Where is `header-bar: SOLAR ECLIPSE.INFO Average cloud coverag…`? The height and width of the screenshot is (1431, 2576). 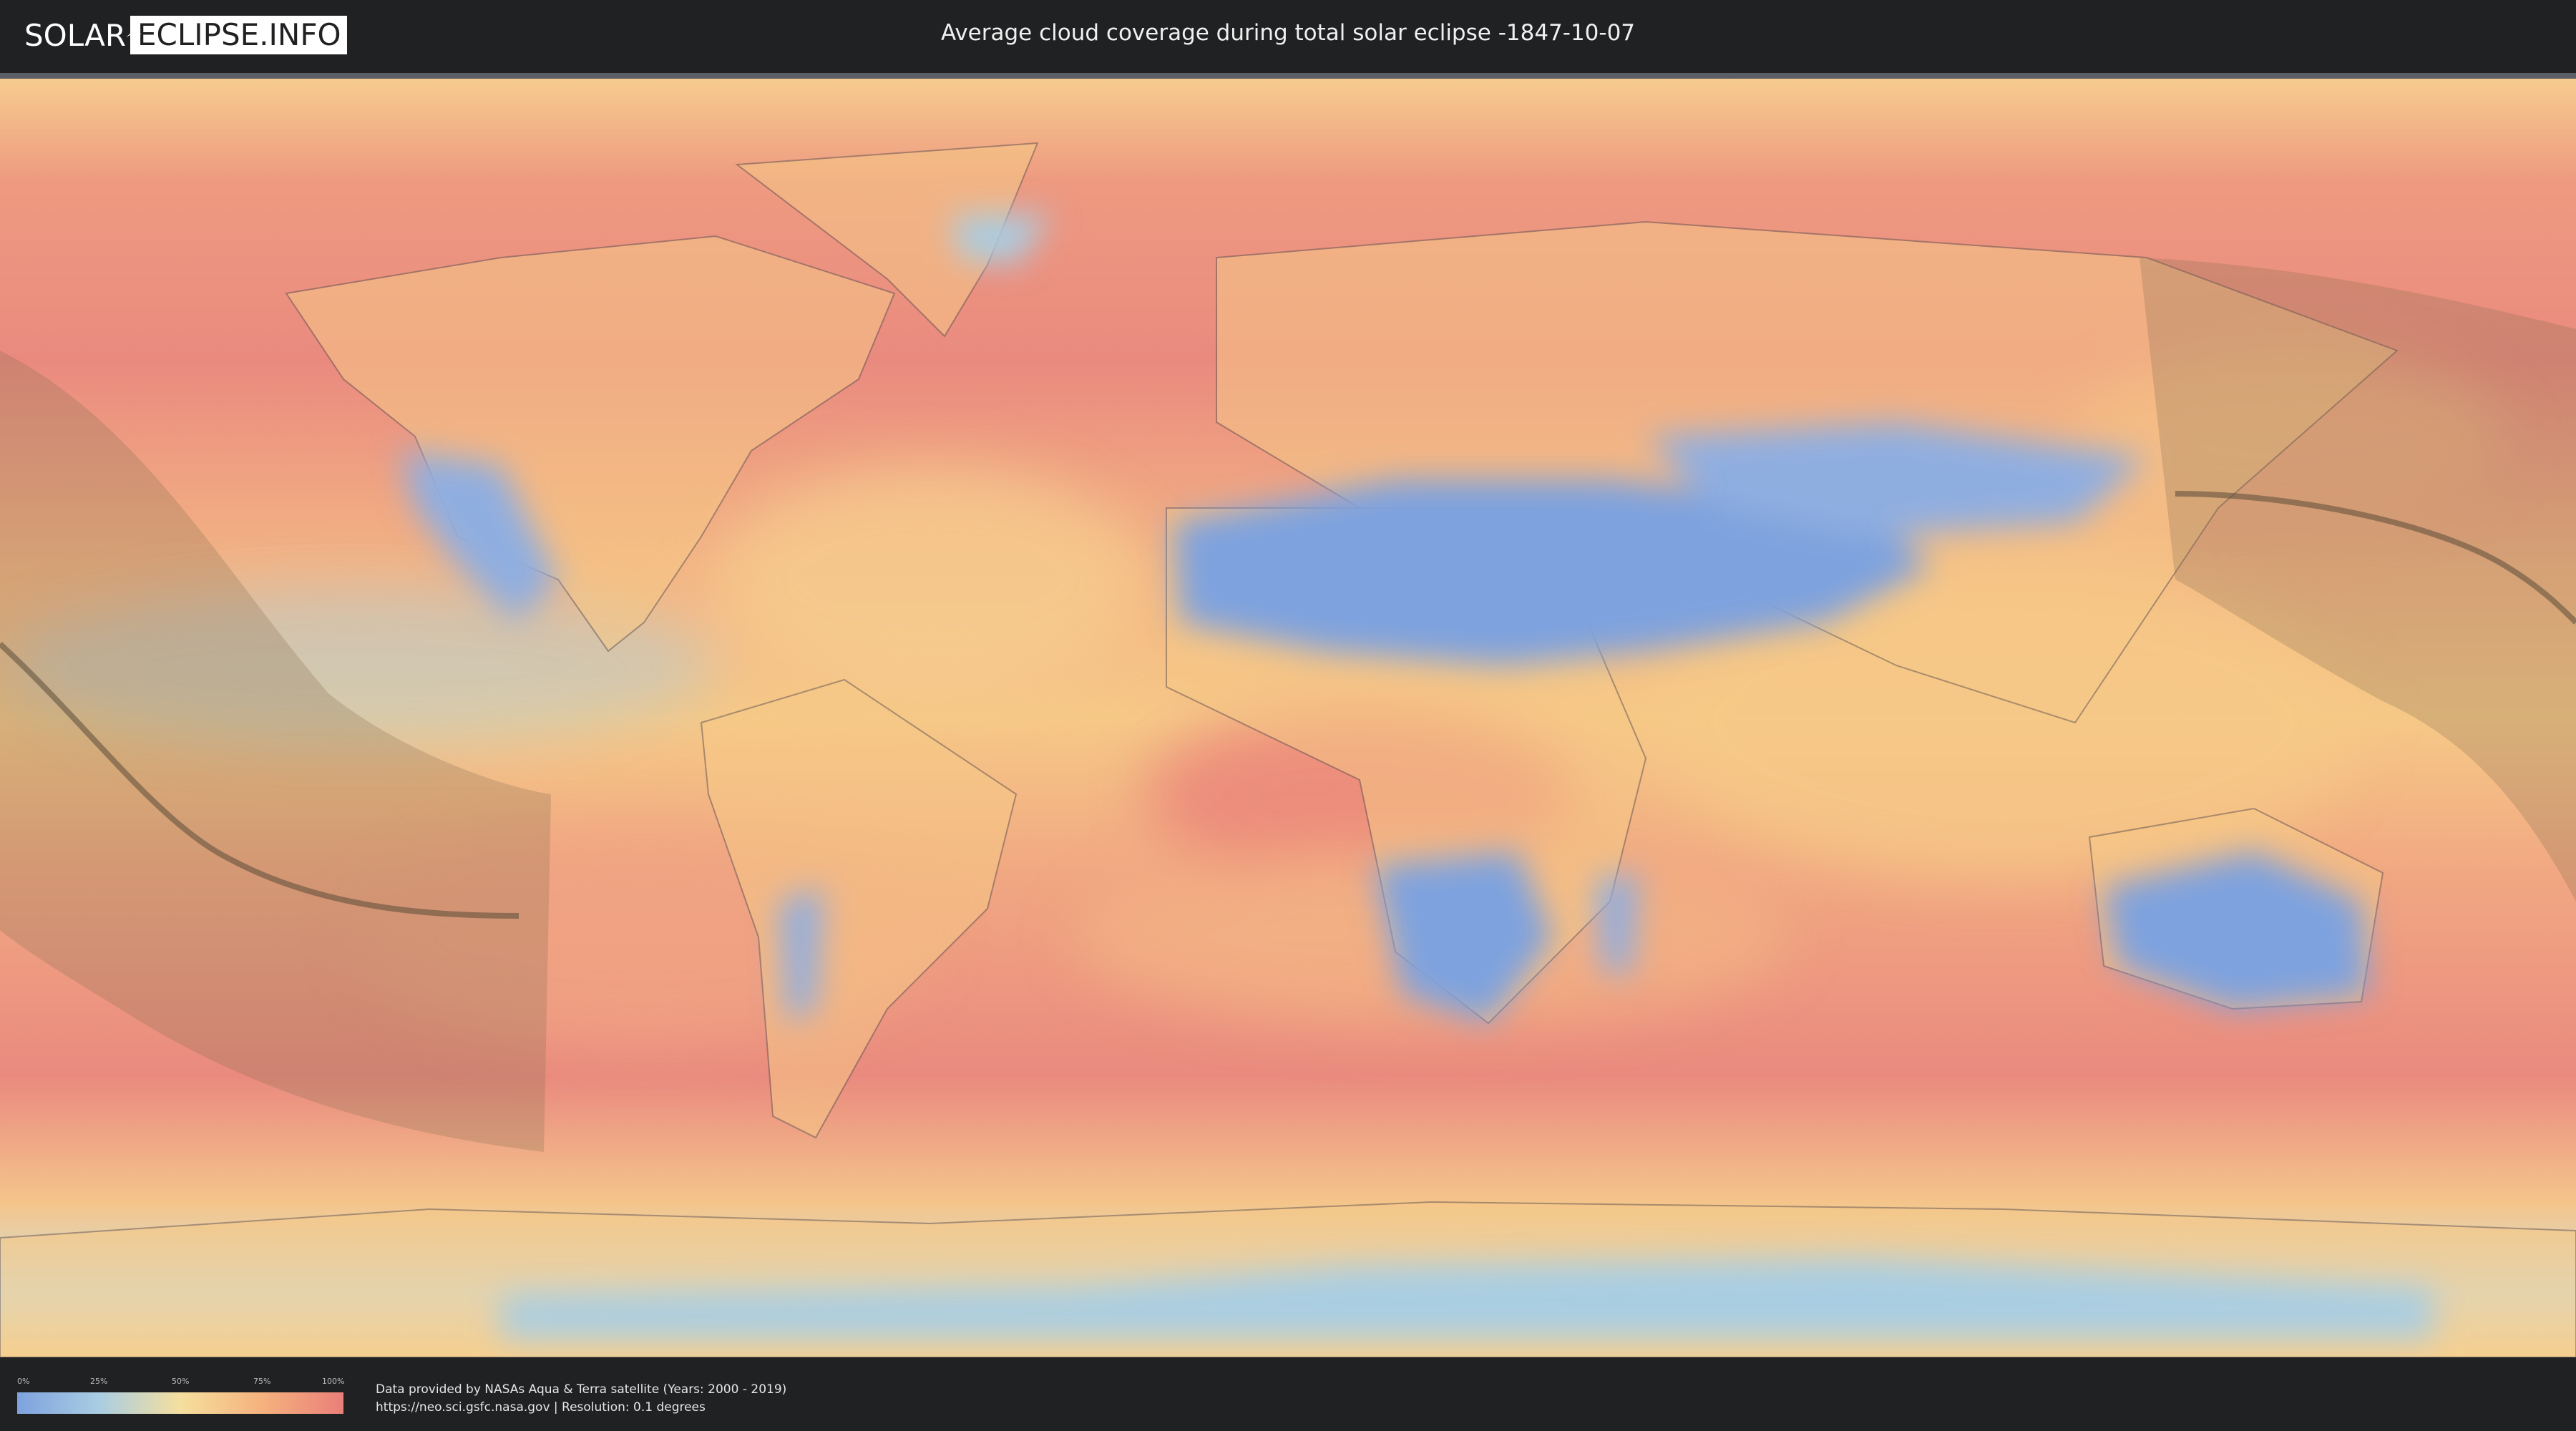
header-bar: SOLAR ECLIPSE.INFO Average cloud coverag… is located at coordinates (1288, 36).